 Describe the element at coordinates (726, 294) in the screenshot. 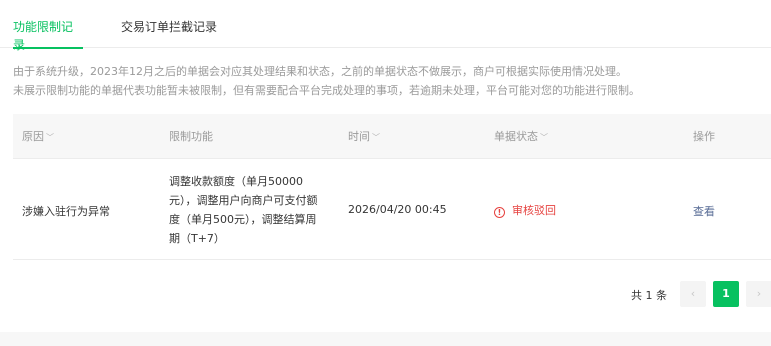

I see `page-button-current: 1` at that location.